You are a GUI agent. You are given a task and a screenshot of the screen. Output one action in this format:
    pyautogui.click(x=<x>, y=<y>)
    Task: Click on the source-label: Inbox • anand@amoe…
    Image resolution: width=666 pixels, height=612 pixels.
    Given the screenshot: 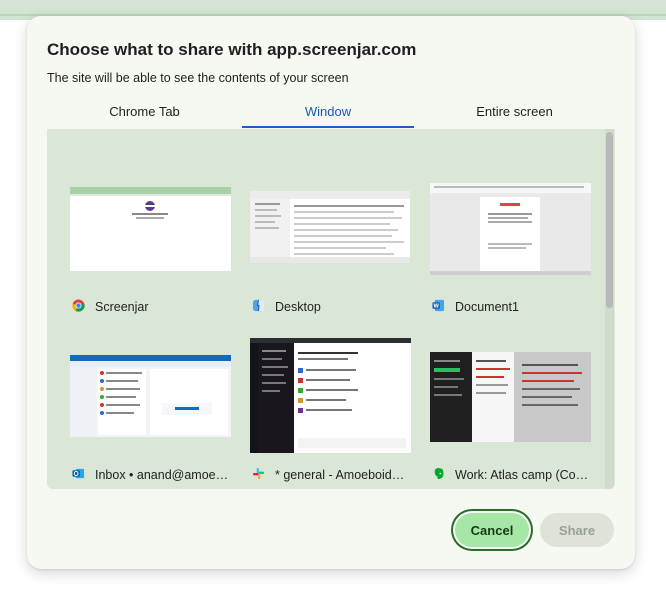 What is the action you would take?
    pyautogui.click(x=162, y=475)
    